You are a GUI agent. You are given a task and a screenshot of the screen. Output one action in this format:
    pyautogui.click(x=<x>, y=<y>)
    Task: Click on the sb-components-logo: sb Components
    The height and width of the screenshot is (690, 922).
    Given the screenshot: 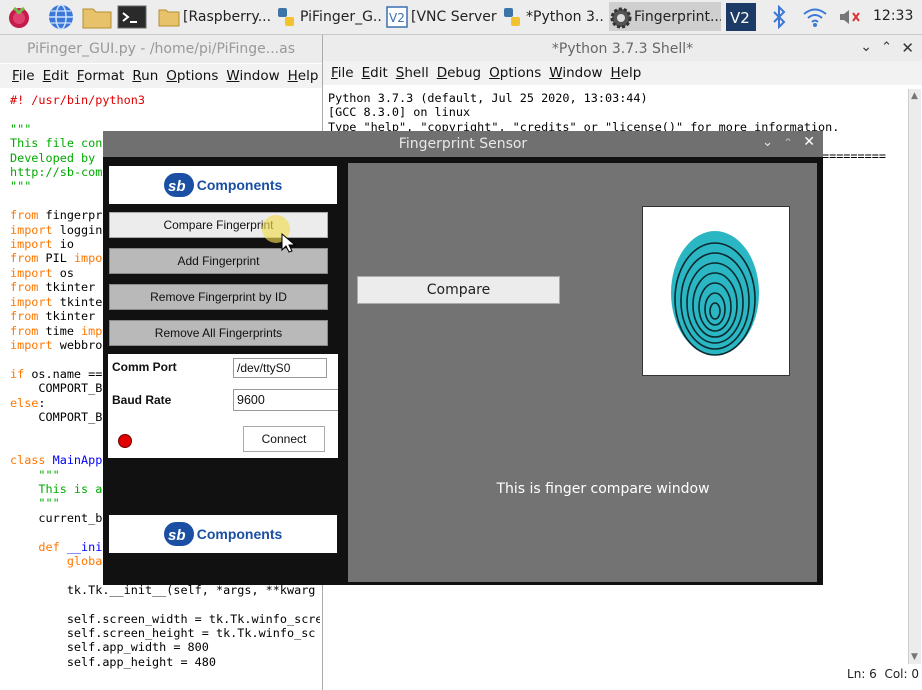 What is the action you would take?
    pyautogui.click(x=223, y=185)
    